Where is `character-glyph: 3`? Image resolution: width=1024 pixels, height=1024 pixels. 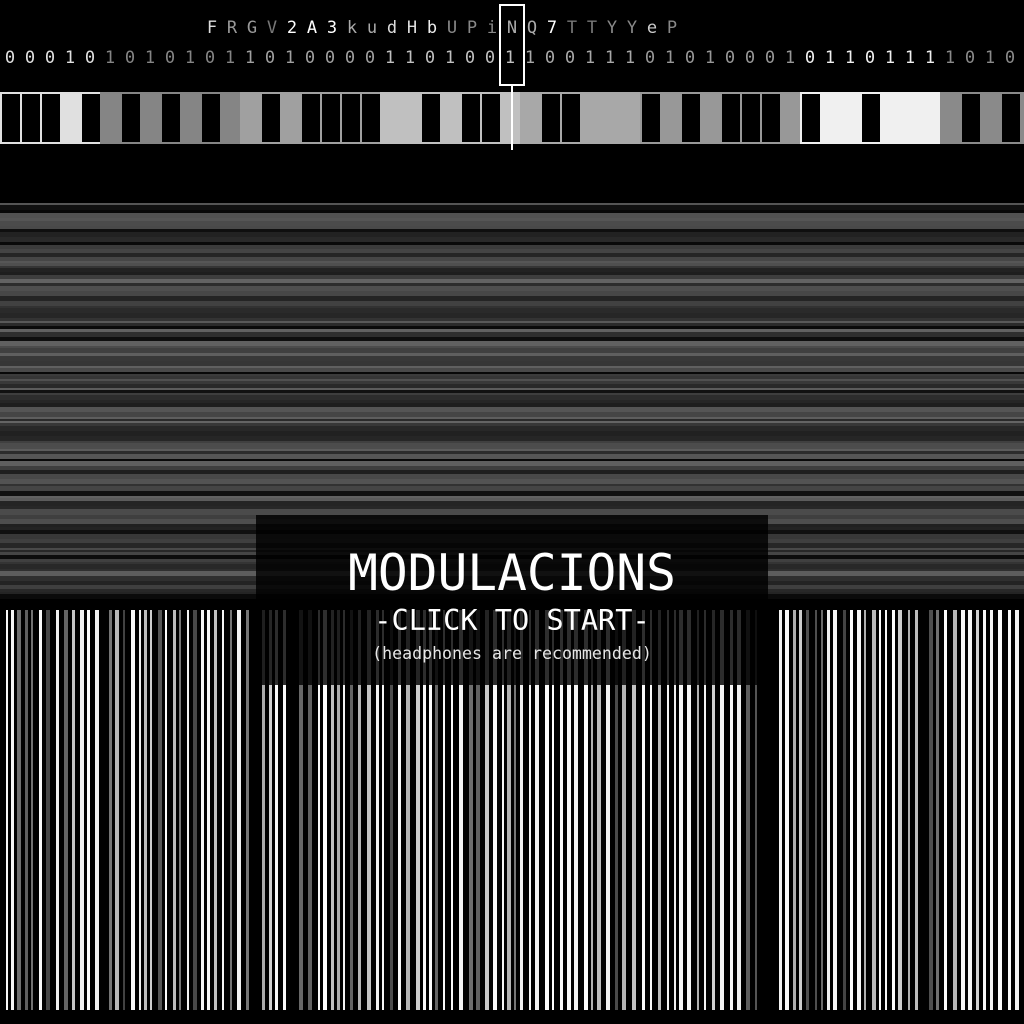
character-glyph: 3 is located at coordinates (332, 28).